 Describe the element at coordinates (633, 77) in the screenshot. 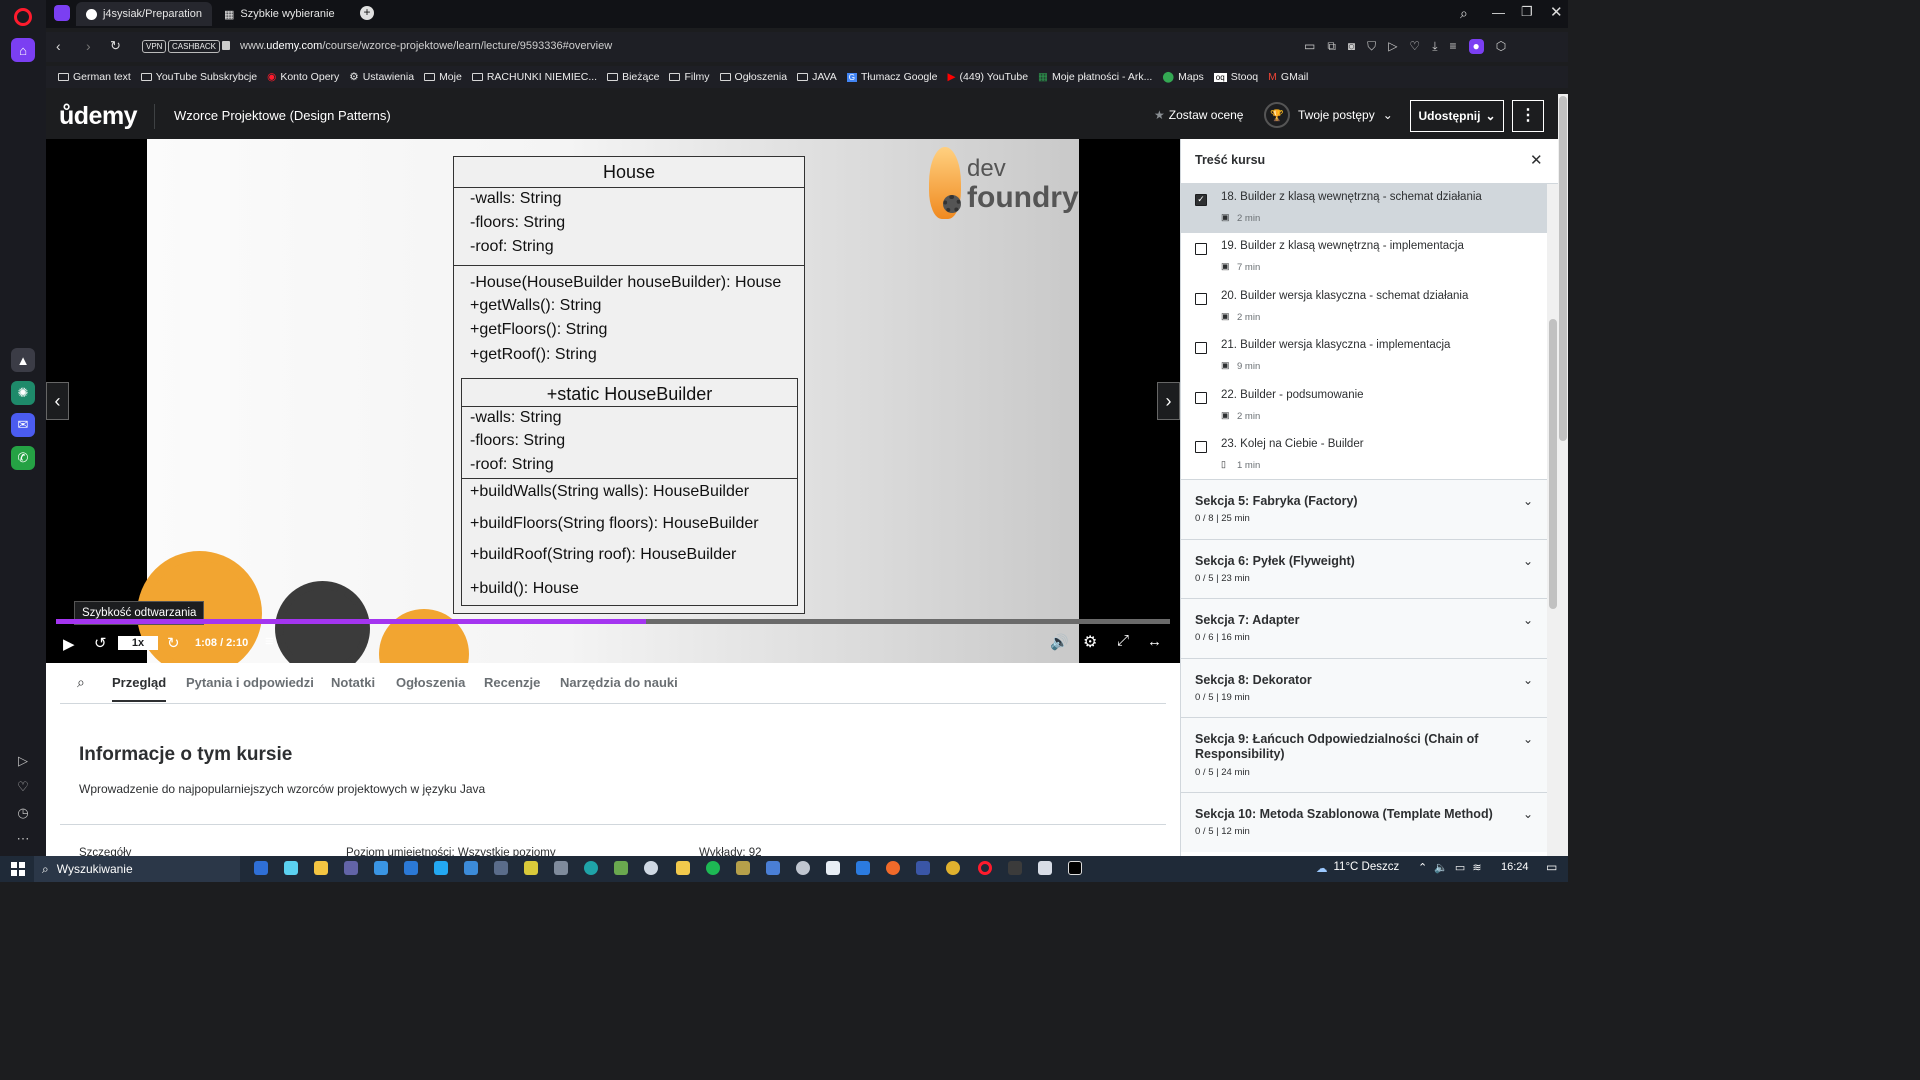

I see `bookmark: Bieżące` at that location.